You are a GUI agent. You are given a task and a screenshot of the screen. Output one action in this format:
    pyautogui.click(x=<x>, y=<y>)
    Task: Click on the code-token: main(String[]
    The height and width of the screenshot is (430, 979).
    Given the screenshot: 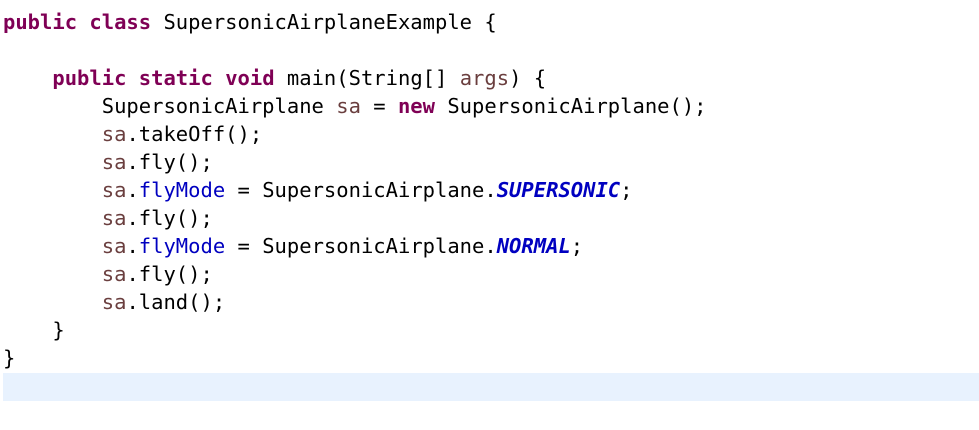 What is the action you would take?
    pyautogui.click(x=367, y=78)
    